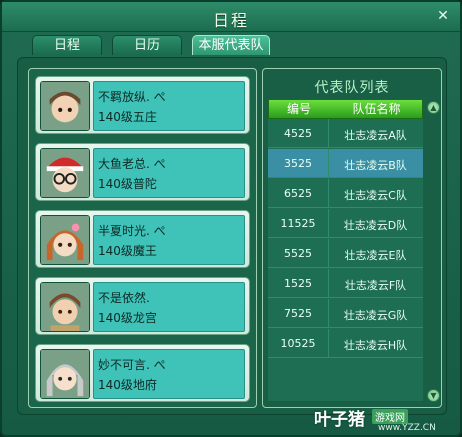 The width and height of the screenshot is (462, 437). Describe the element at coordinates (375, 225) in the screenshot. I see `team-name: 壮志凌云D队` at that location.